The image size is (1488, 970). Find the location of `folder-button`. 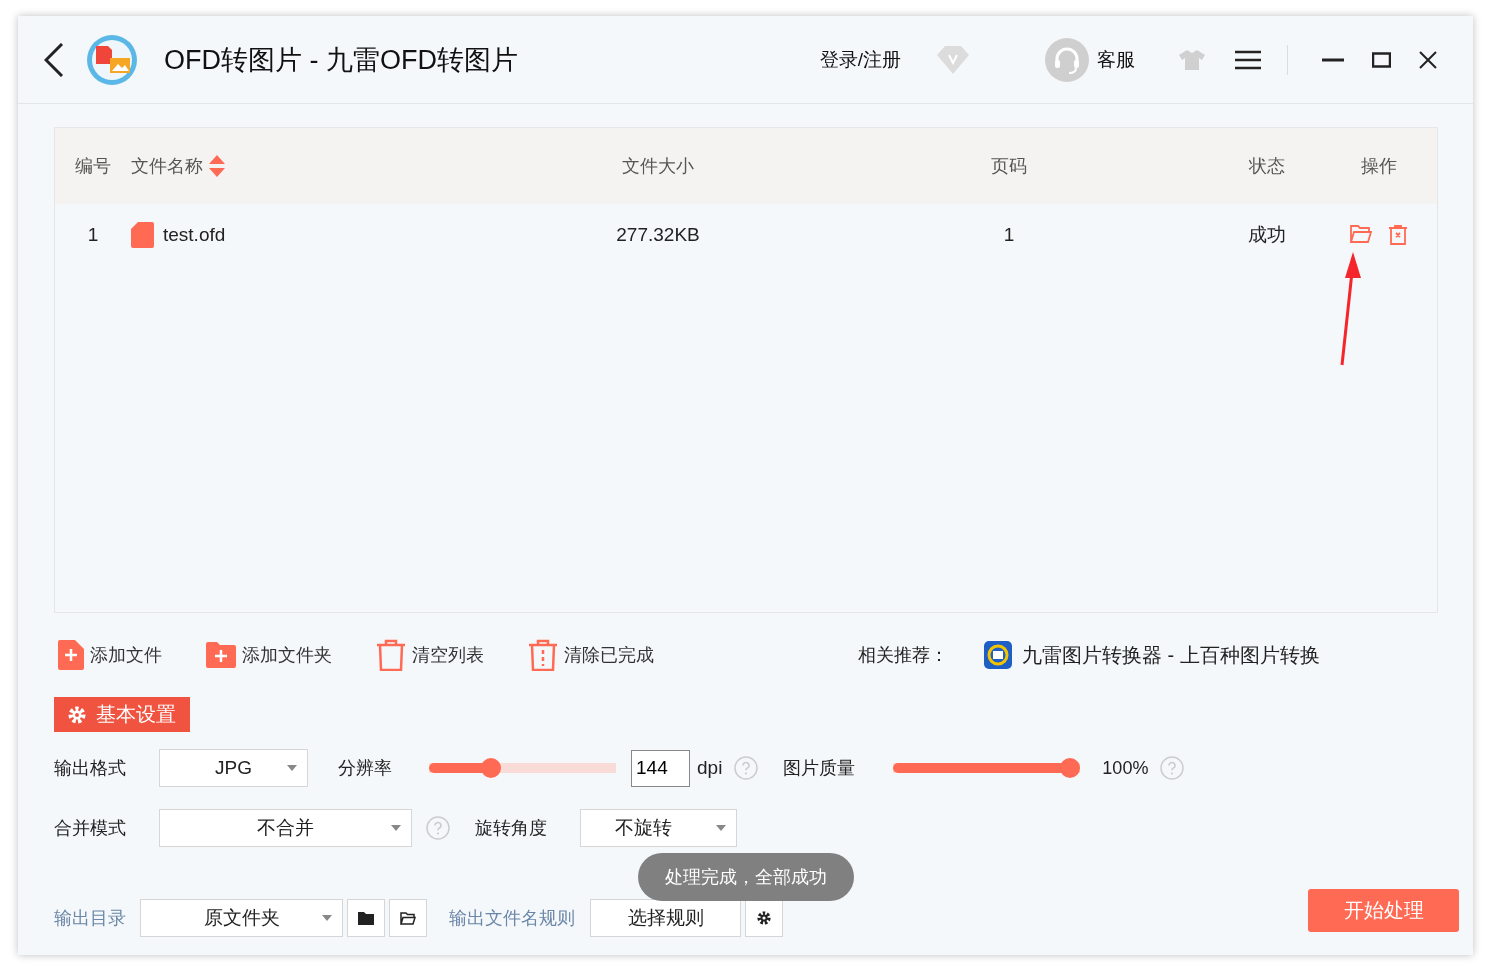

folder-button is located at coordinates (366, 918).